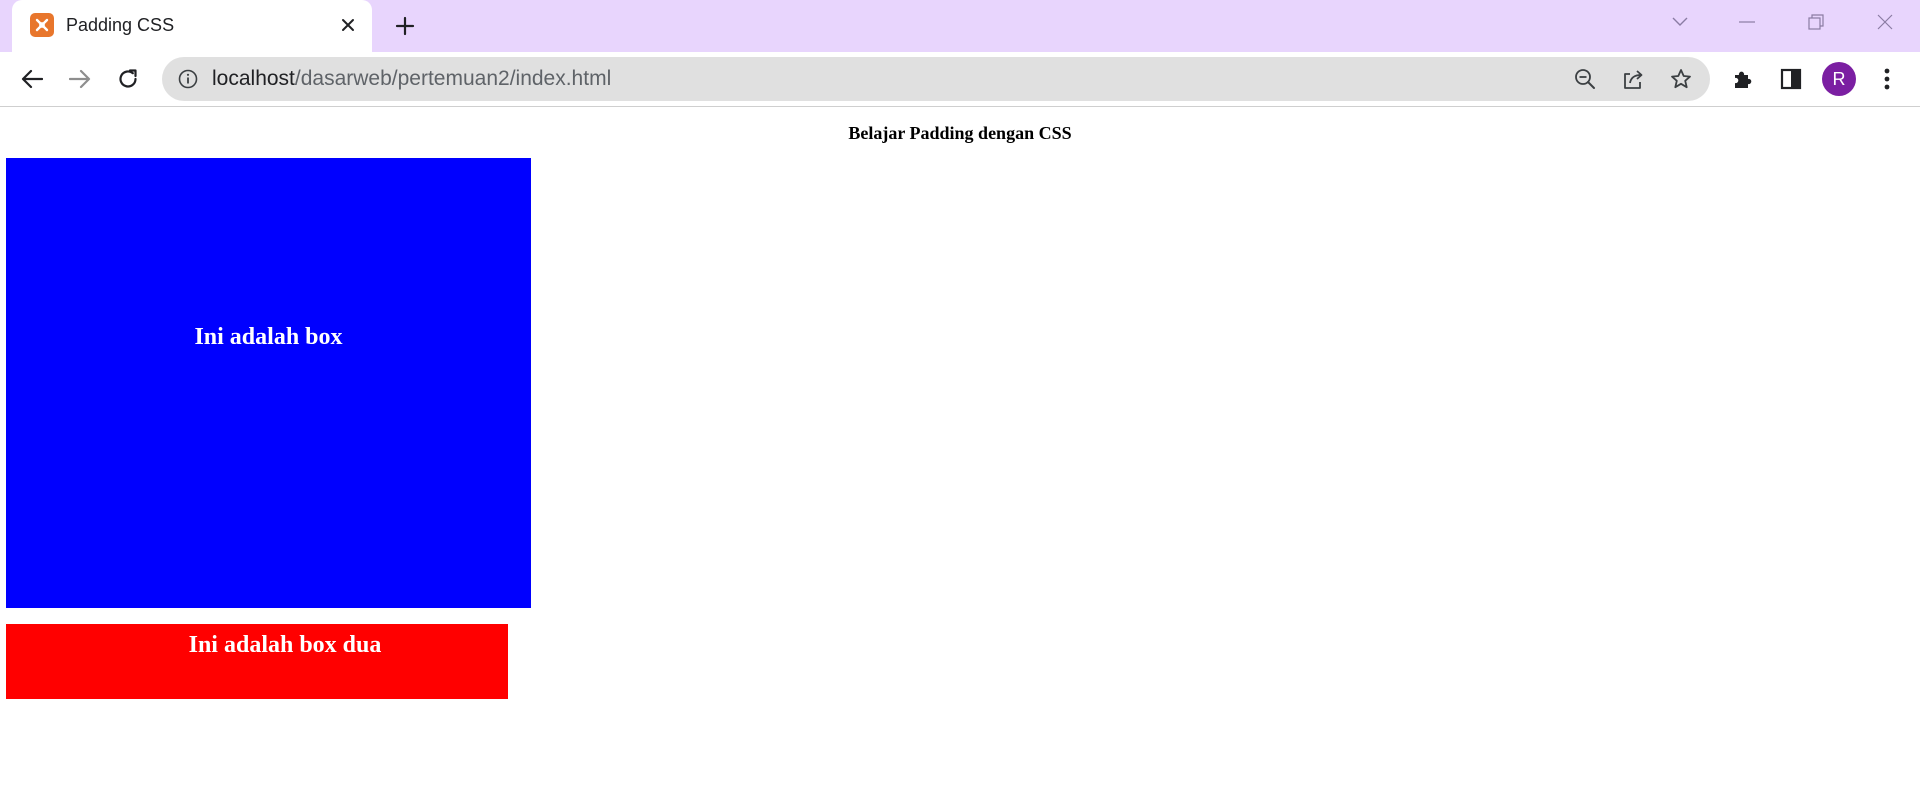 Image resolution: width=1920 pixels, height=808 pixels. What do you see at coordinates (192, 26) in the screenshot?
I see `browser-tab: Padding CSS` at bounding box center [192, 26].